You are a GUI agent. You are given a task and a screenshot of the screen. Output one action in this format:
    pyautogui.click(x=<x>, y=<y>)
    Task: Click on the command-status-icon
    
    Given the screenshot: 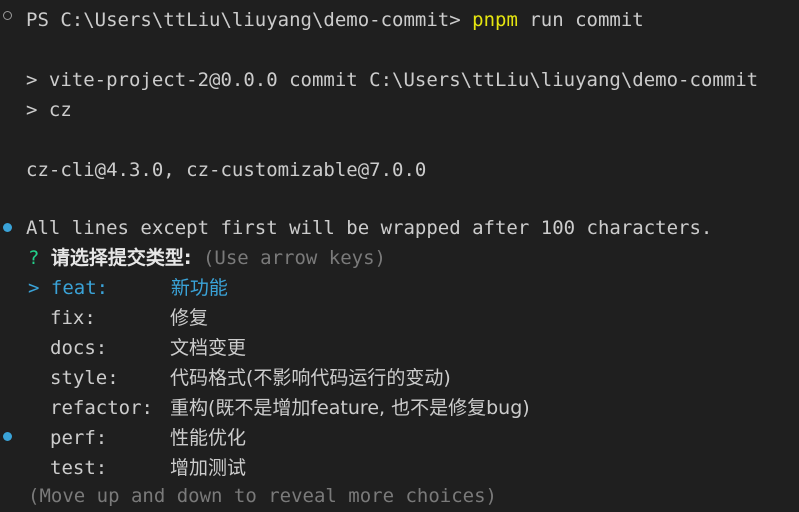 What is the action you would take?
    pyautogui.click(x=7, y=15)
    